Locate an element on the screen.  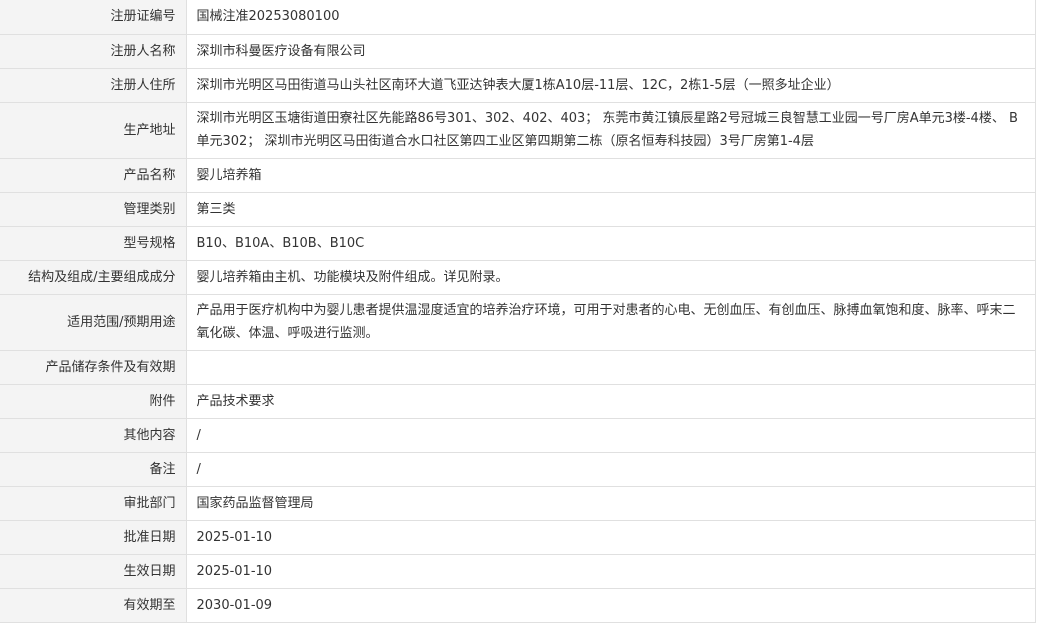
row-effective-date: 生效日期 2025-01-10 is located at coordinates (518, 571).